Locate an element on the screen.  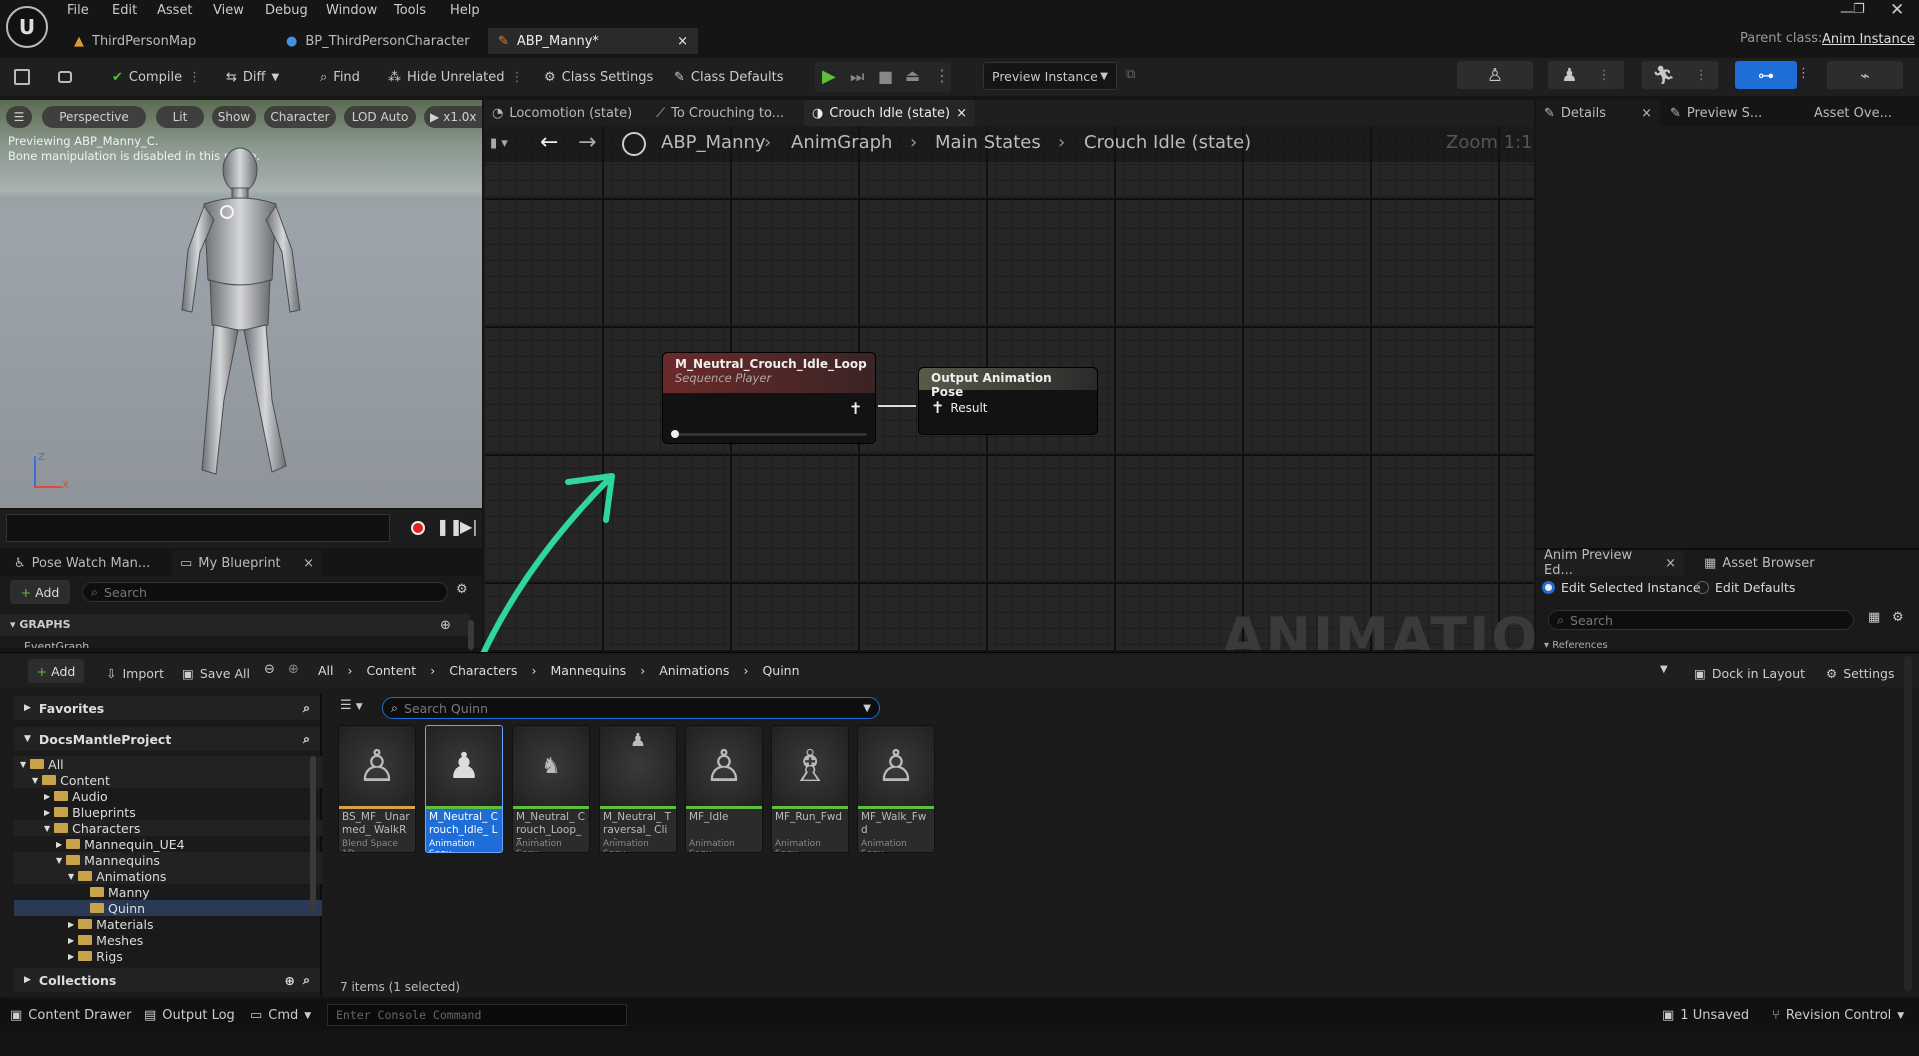
event-graph-item: EventGraph is located at coordinates (56, 644).